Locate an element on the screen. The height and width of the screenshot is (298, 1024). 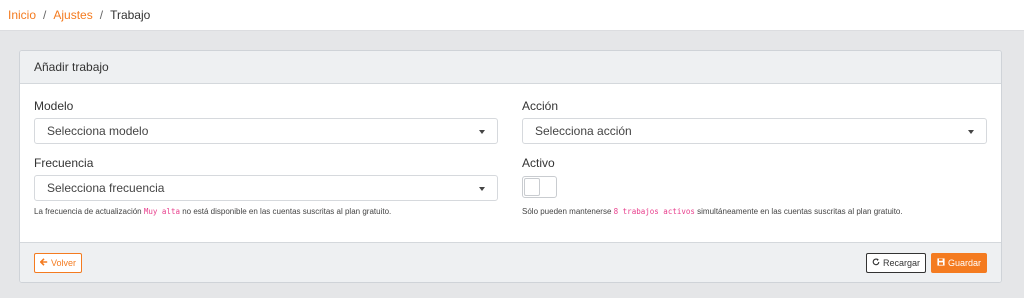
refresh-icon is located at coordinates (876, 263).